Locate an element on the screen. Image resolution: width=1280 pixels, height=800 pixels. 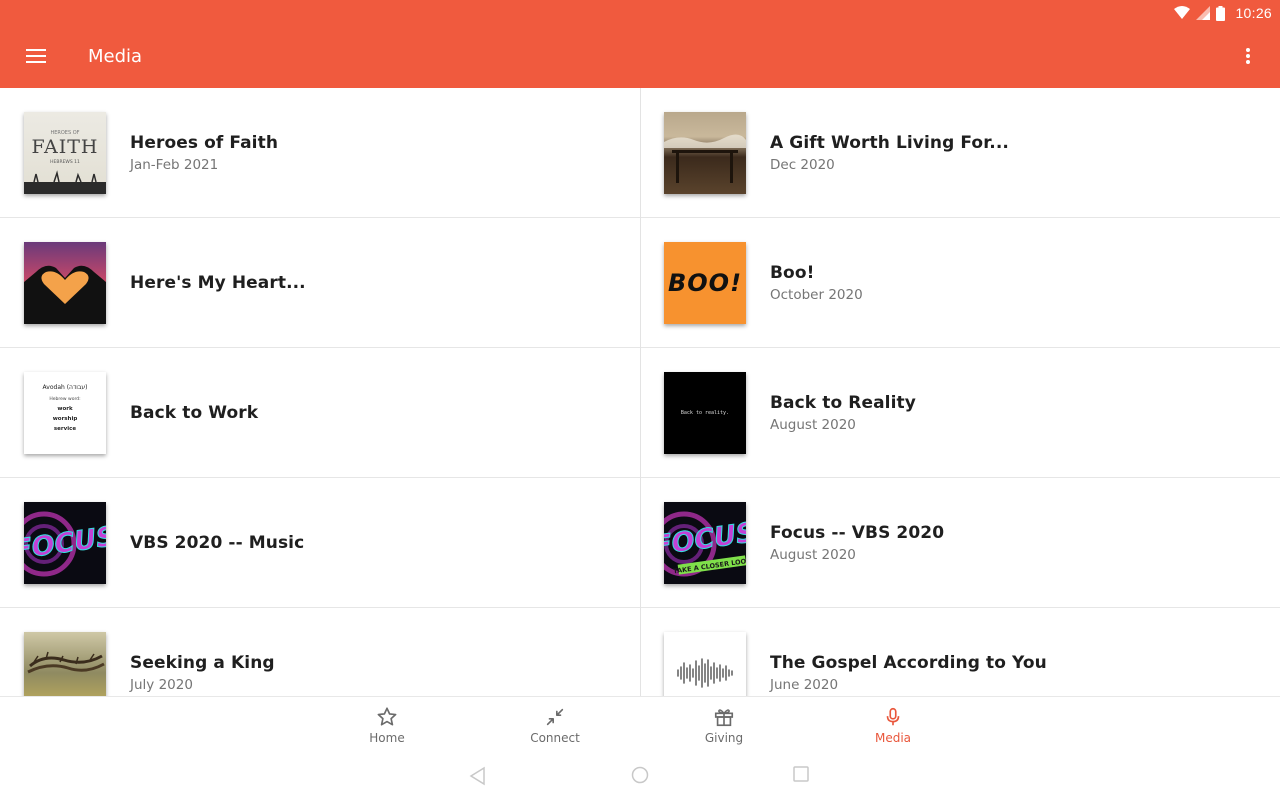
nav-media: Media is located at coordinates (893, 726).